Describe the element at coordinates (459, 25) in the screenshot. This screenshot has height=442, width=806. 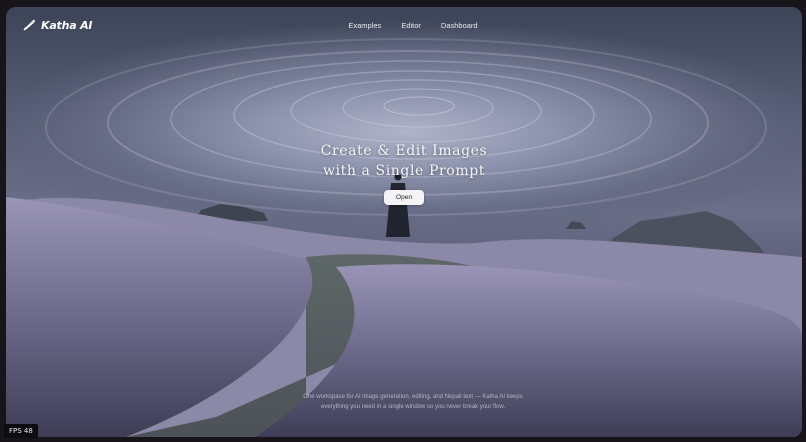
I see `nav-link-dashboard: Dashboard` at that location.